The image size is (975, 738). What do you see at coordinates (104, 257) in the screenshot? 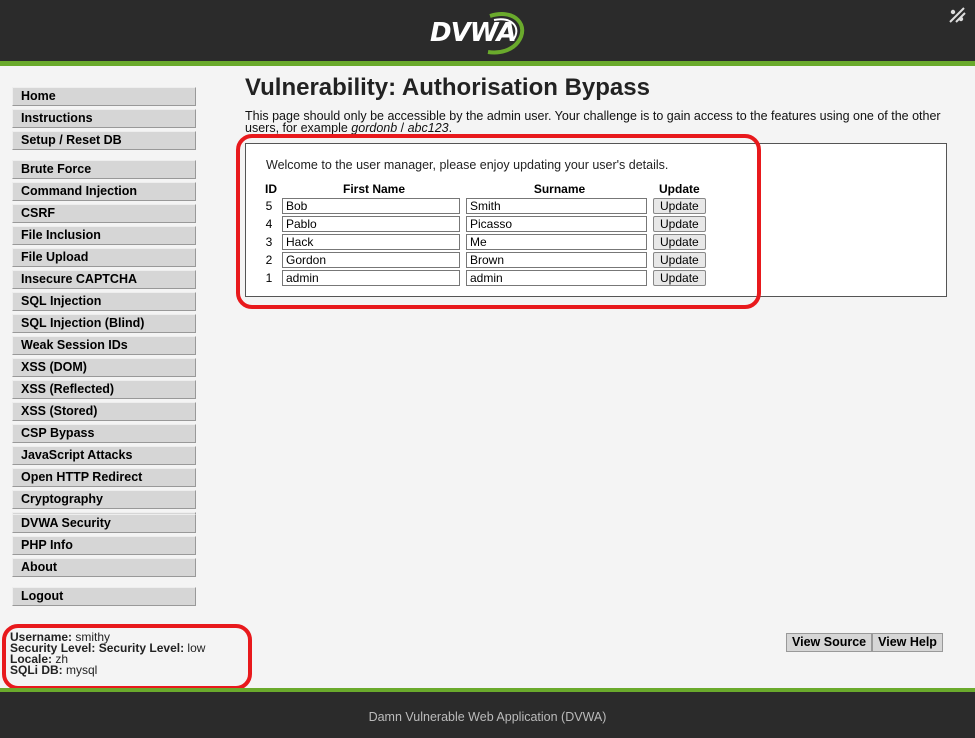
I see `sidebar-item-file-upload: File Upload` at bounding box center [104, 257].